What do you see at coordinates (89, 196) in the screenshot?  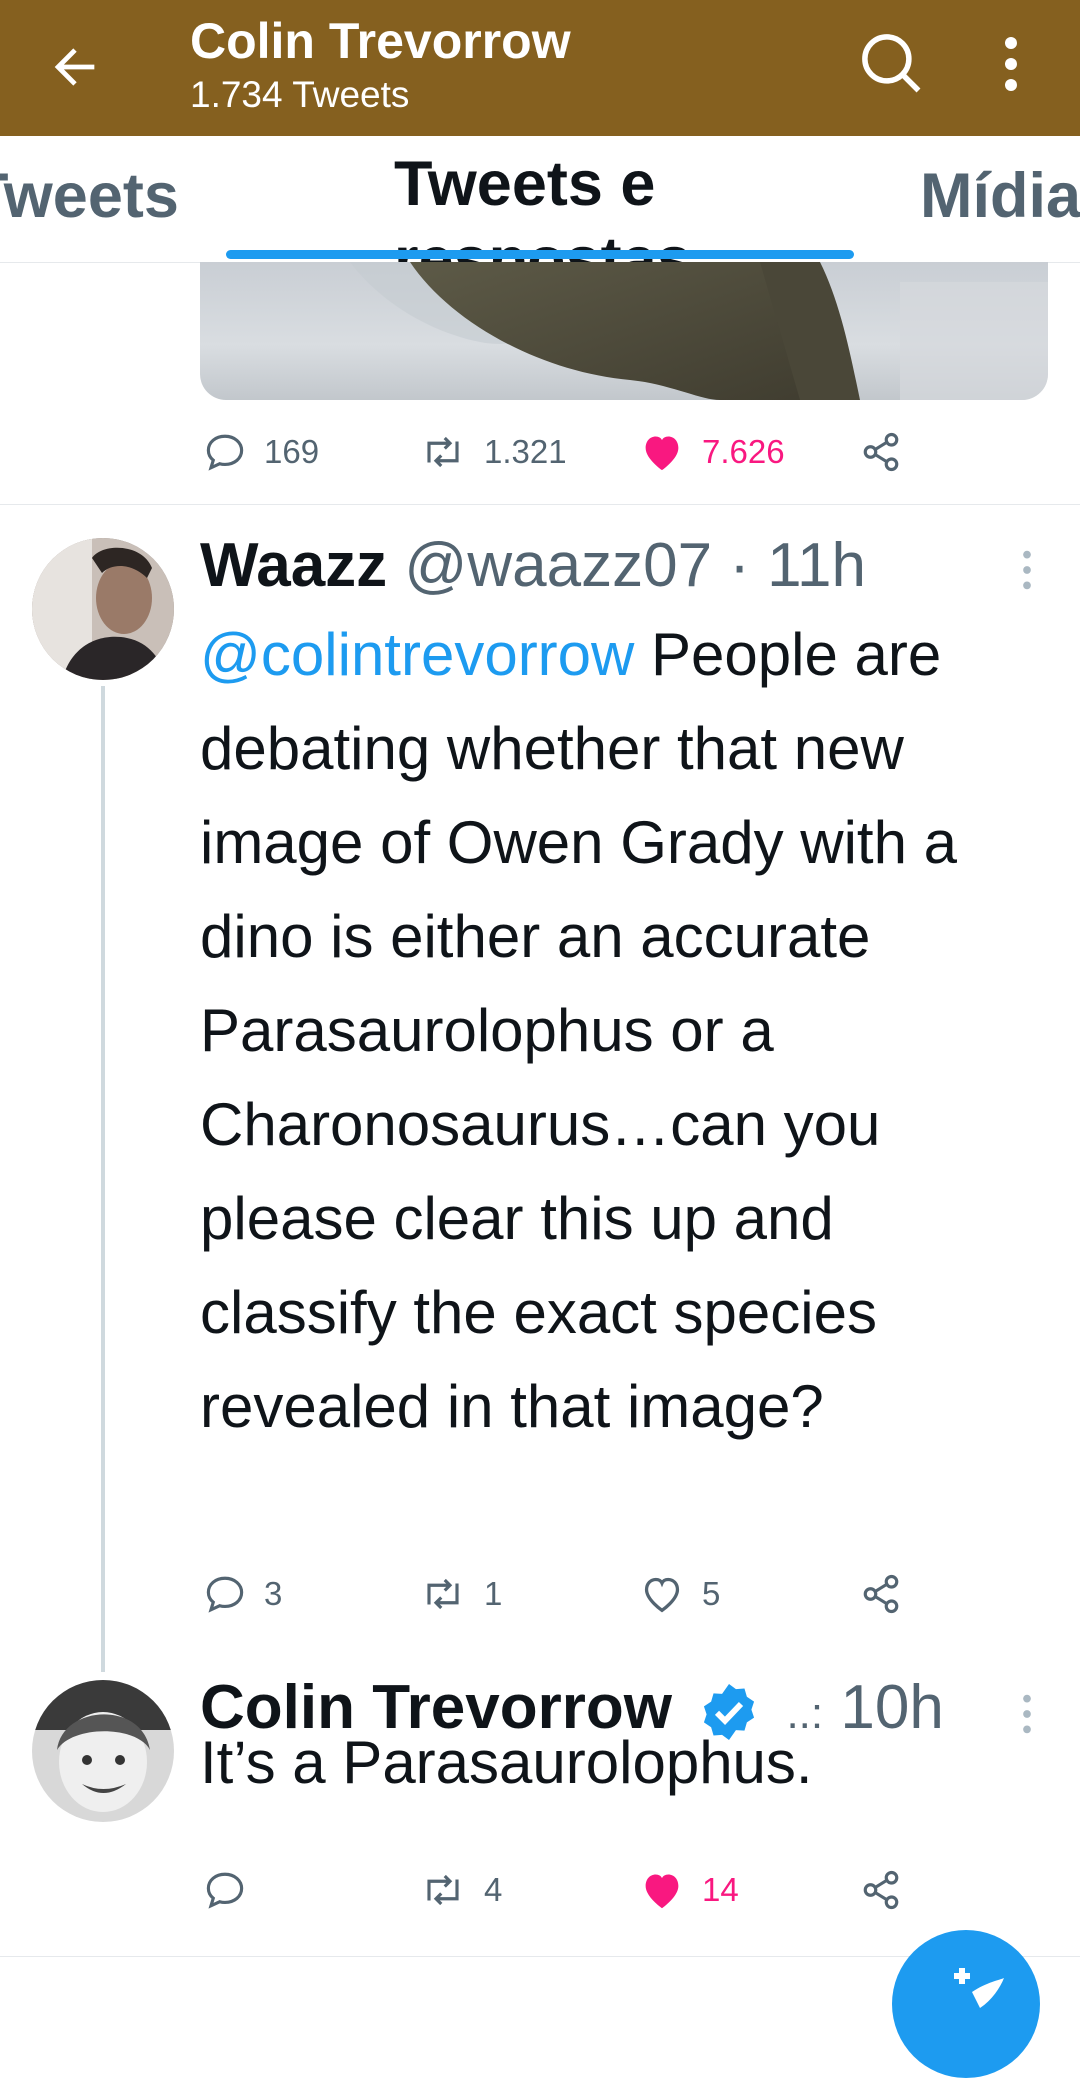 I see `tab-tweets: Tweets` at bounding box center [89, 196].